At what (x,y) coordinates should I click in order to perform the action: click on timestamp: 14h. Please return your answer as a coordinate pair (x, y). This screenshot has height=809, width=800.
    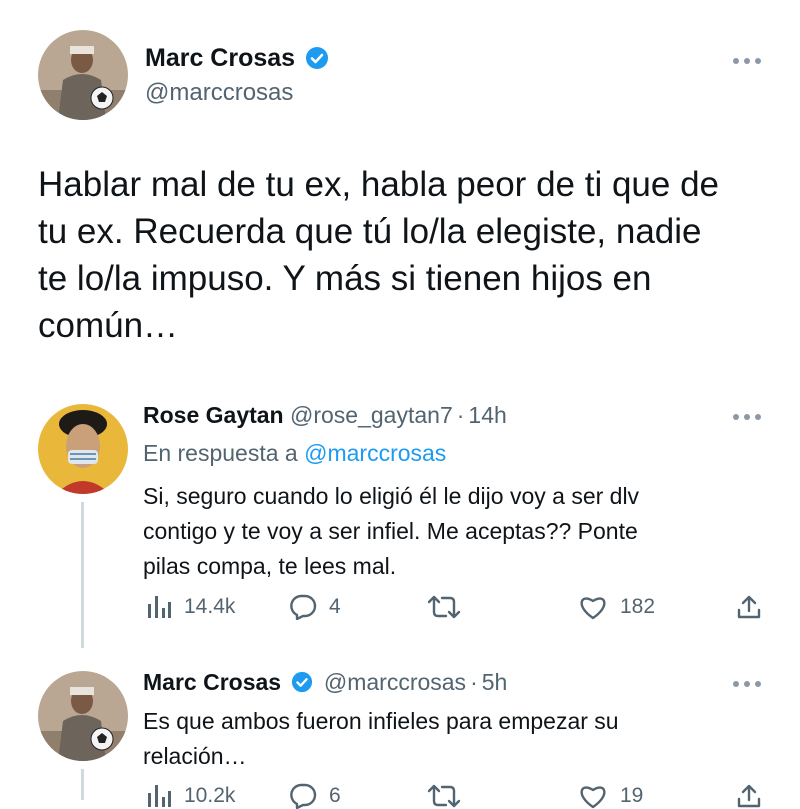
    Looking at the image, I should click on (487, 415).